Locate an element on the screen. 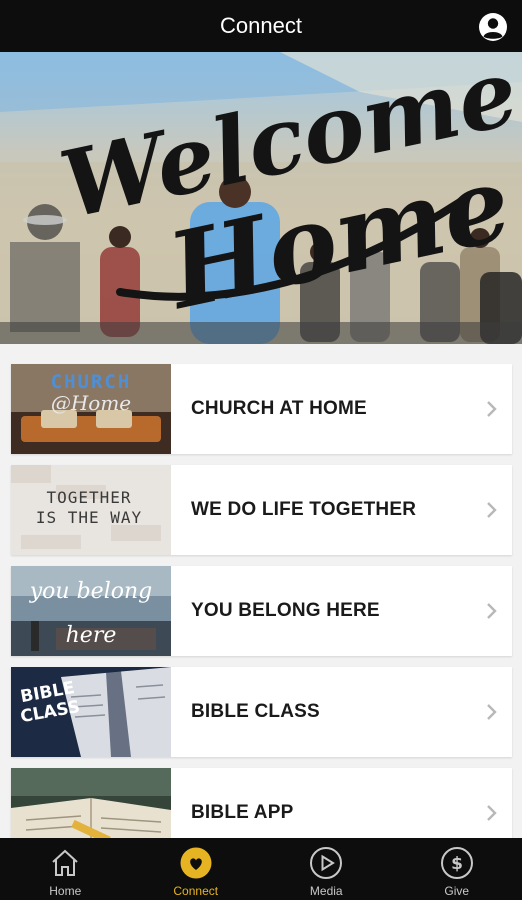  tab-home: Home is located at coordinates (65, 869).